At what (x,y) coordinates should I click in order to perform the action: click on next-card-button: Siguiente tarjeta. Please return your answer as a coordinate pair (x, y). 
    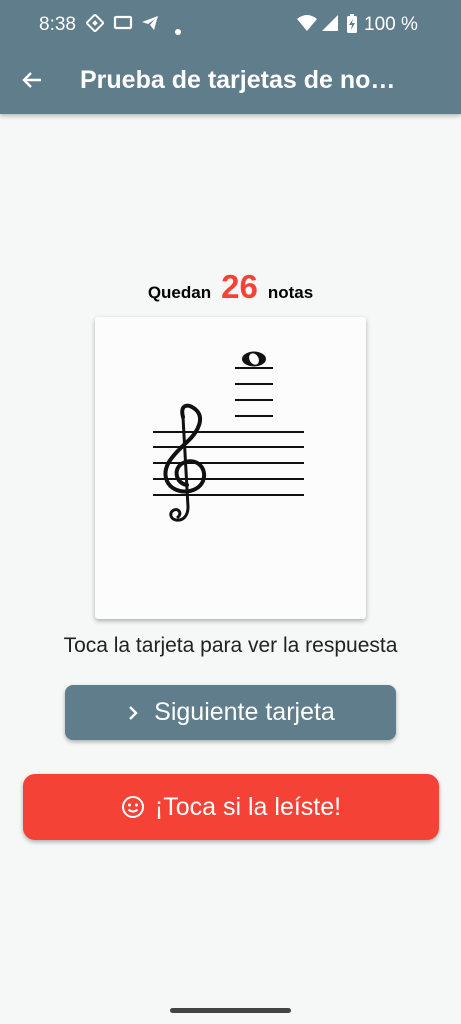
    Looking at the image, I should click on (230, 712).